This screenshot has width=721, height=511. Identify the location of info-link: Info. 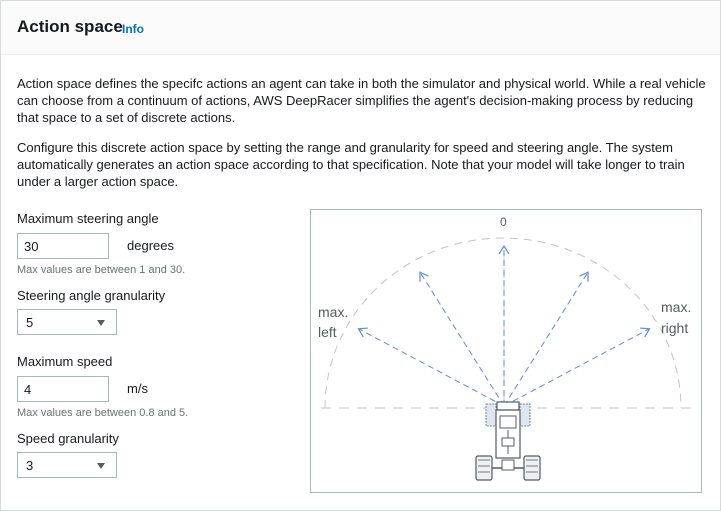
(133, 29).